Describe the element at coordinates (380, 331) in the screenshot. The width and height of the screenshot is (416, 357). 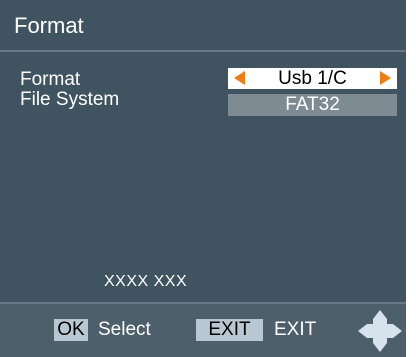
I see `dpad-icon` at that location.